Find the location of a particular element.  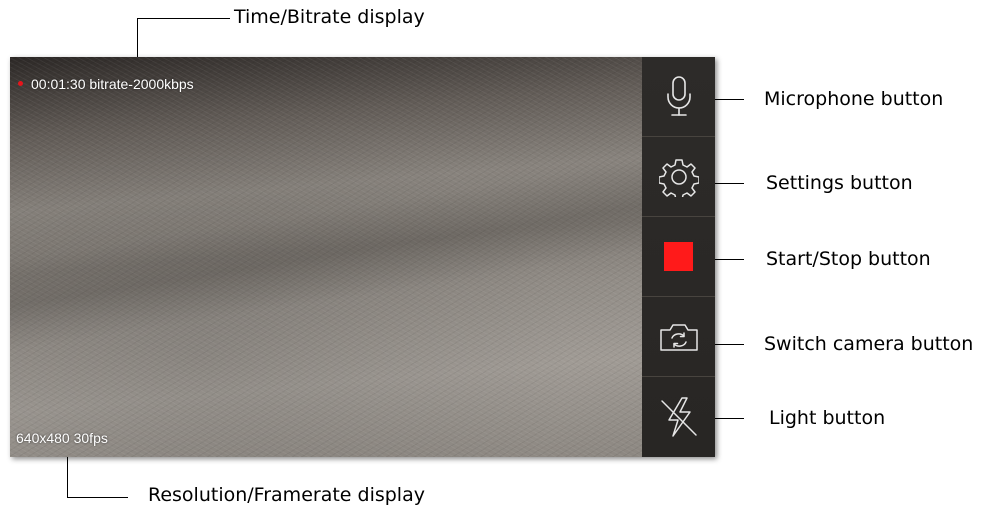

resolution-framerate-display: 640x480 30fps is located at coordinates (62, 438).